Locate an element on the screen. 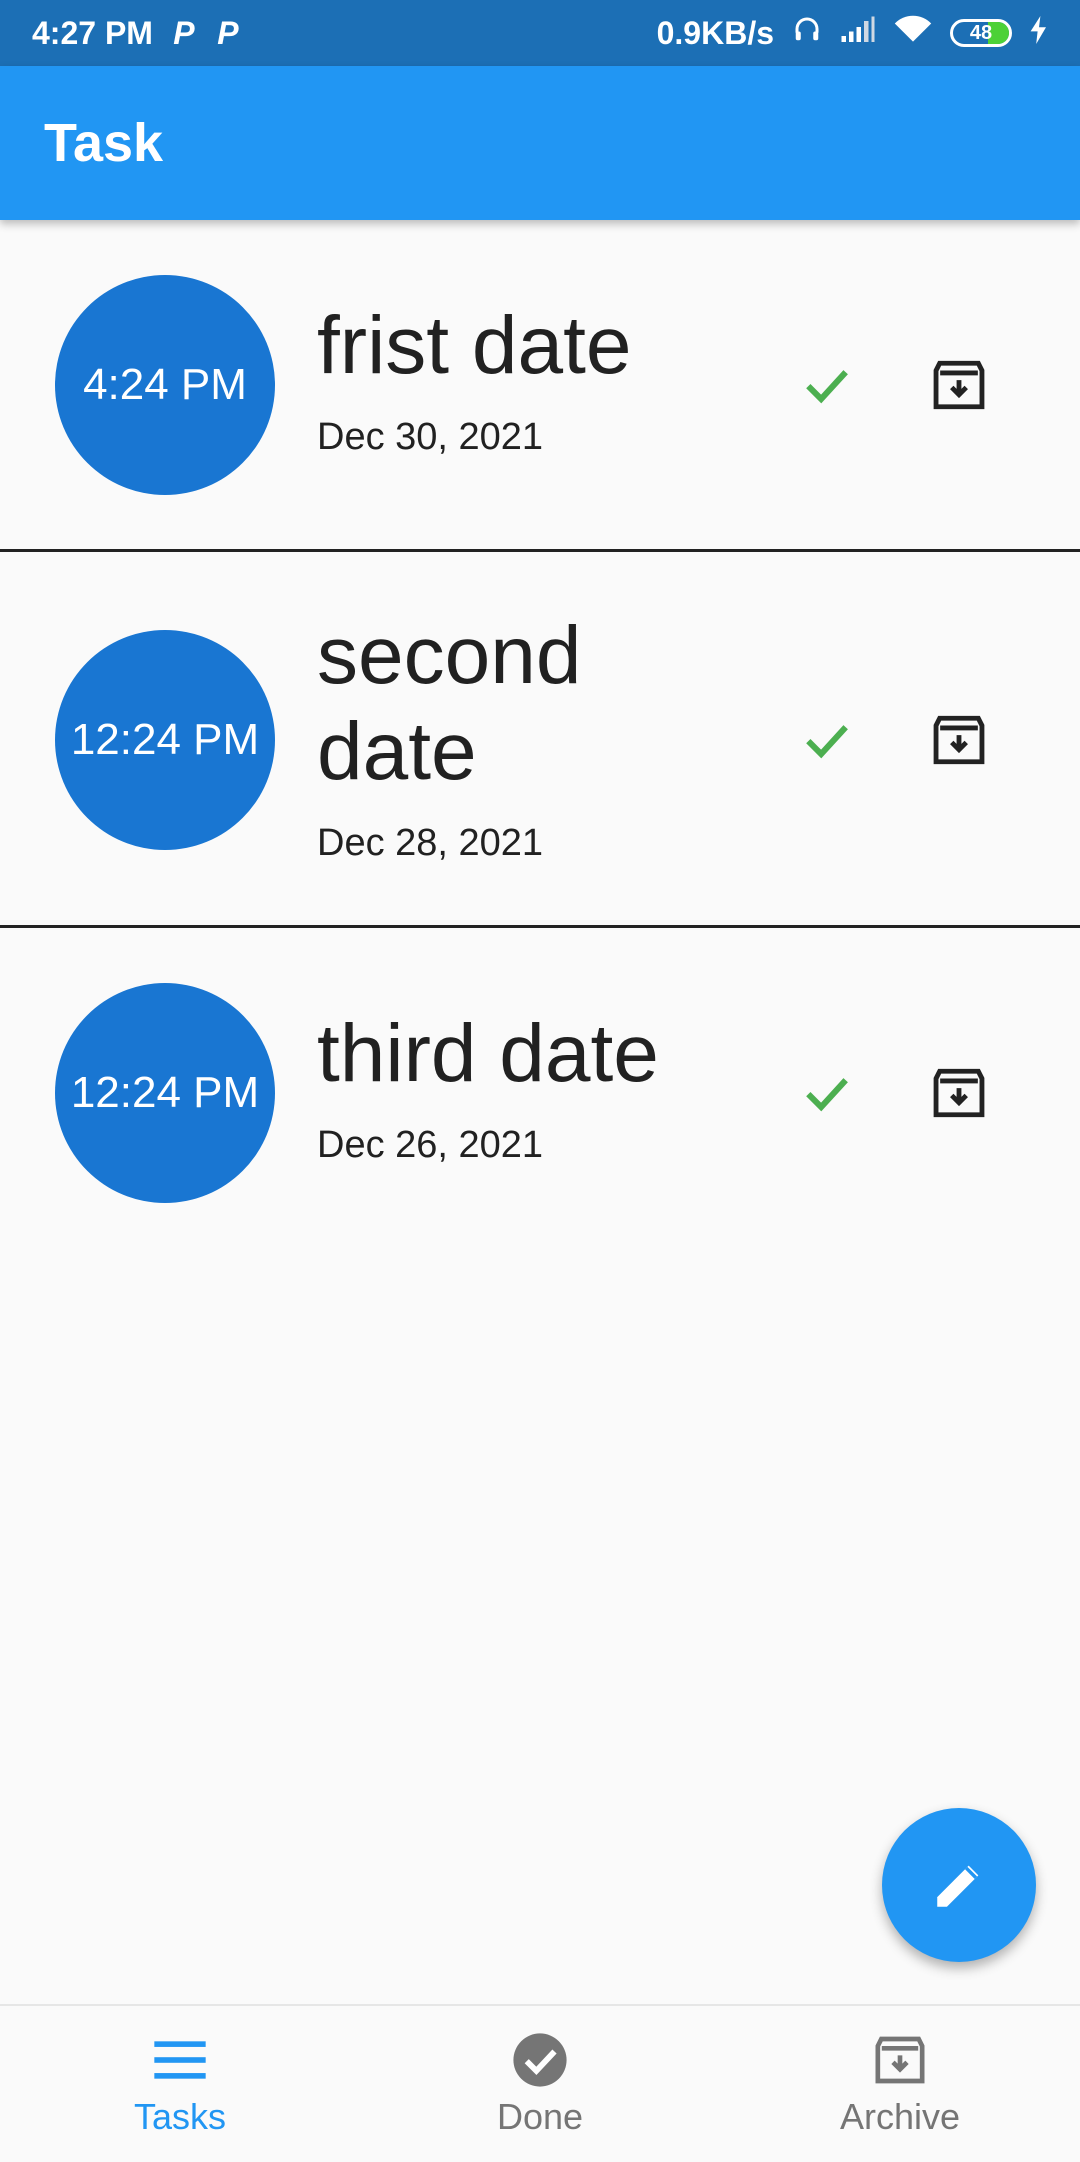 Image resolution: width=1080 pixels, height=2162 pixels. task-time: 4:24 PM is located at coordinates (165, 384).